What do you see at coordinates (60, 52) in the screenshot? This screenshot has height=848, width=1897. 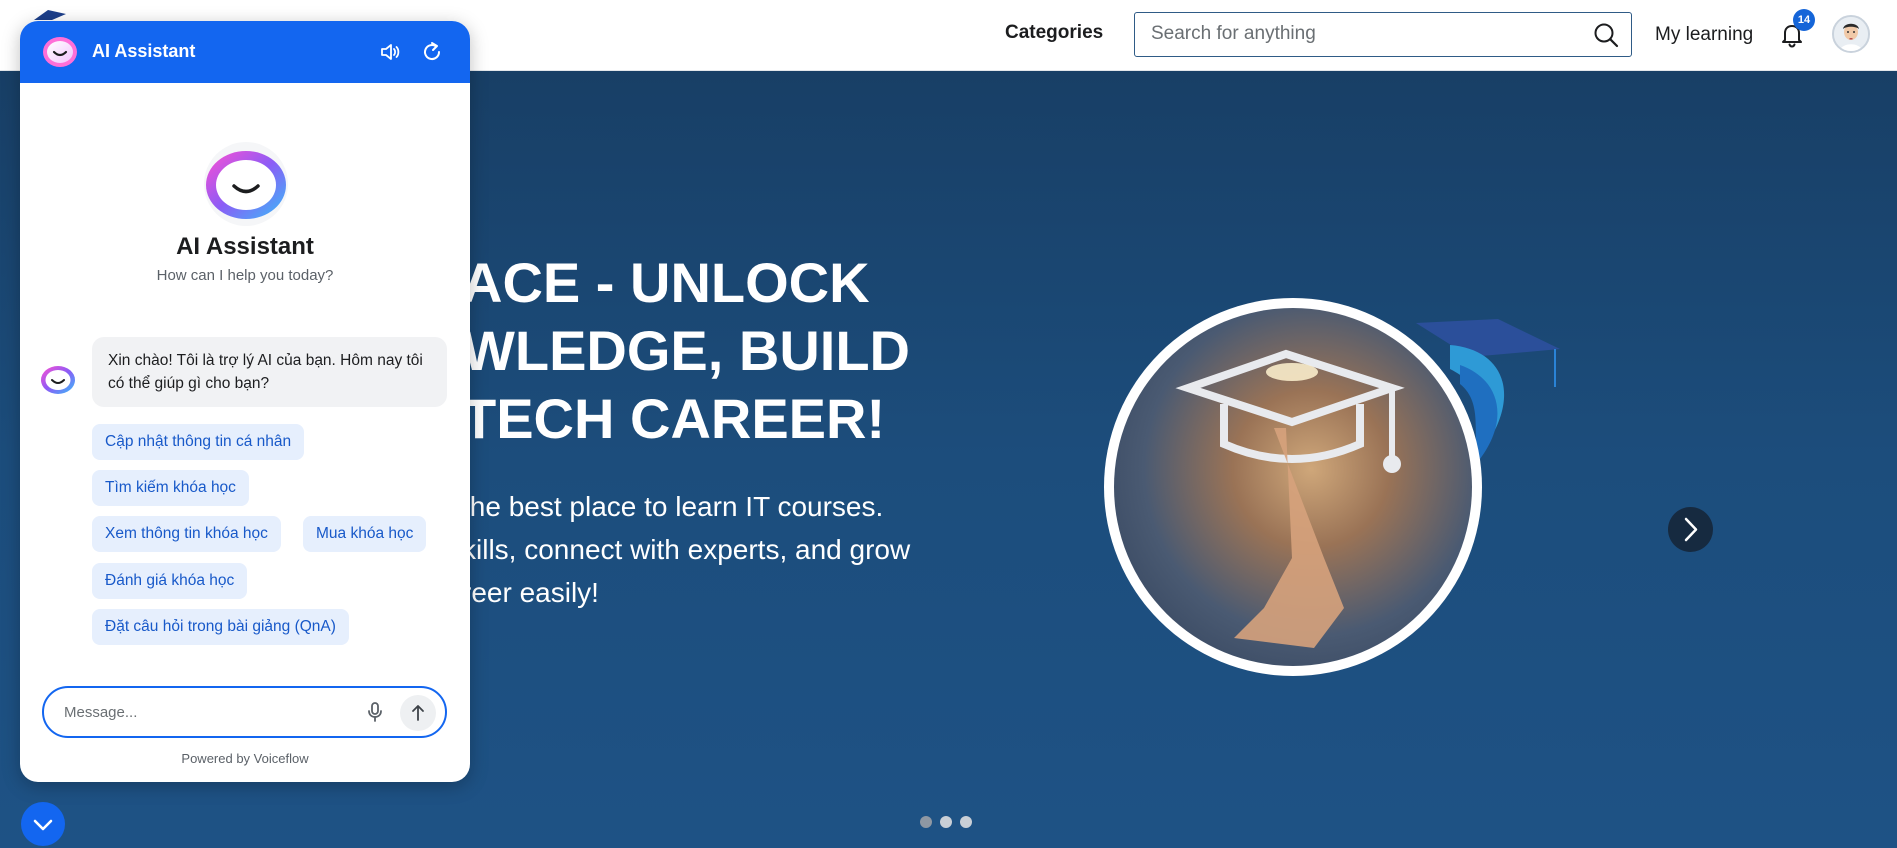 I see `assistant-logo-icon` at bounding box center [60, 52].